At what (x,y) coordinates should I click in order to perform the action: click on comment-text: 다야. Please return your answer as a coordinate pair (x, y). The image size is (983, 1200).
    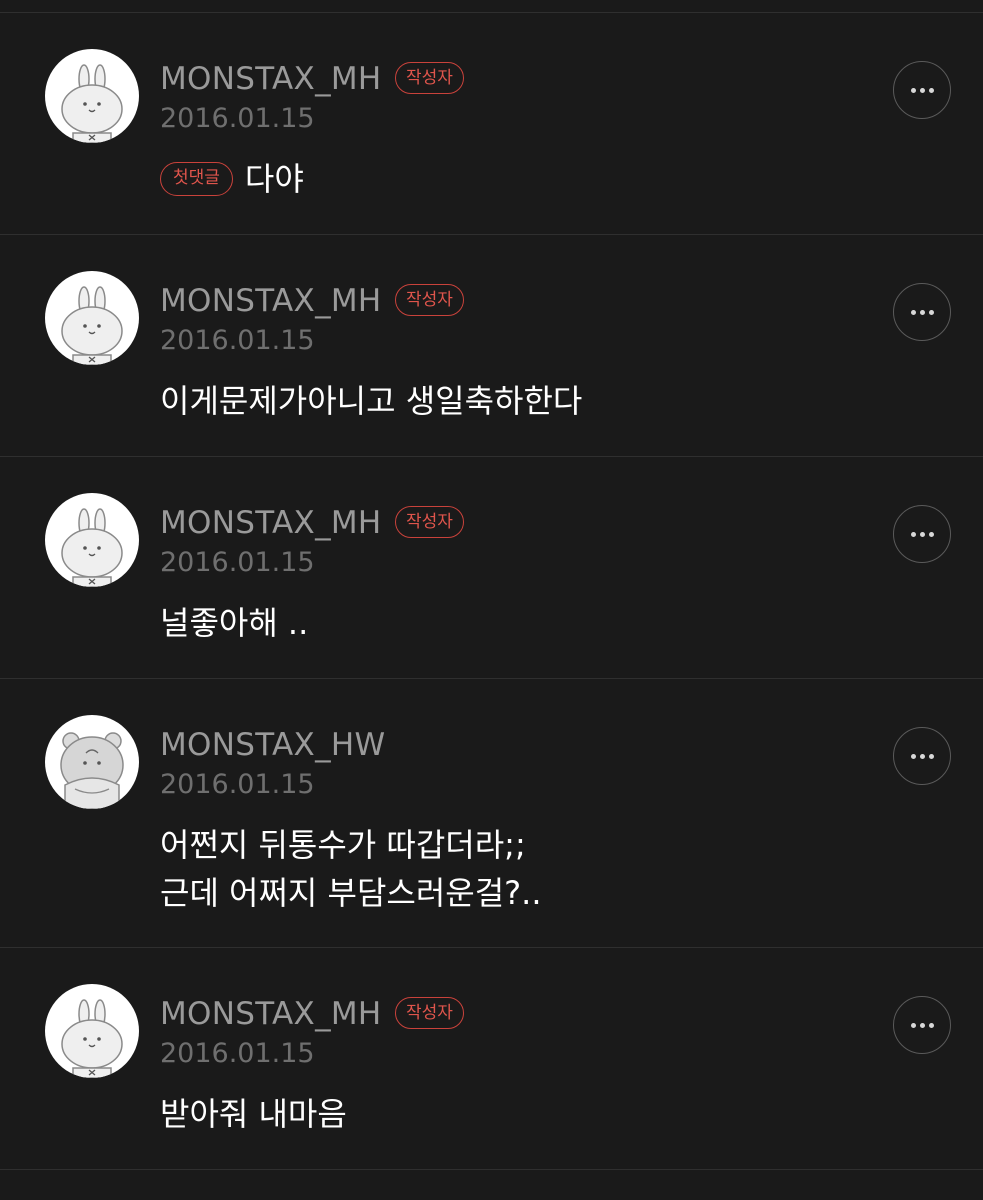
    Looking at the image, I should click on (274, 179).